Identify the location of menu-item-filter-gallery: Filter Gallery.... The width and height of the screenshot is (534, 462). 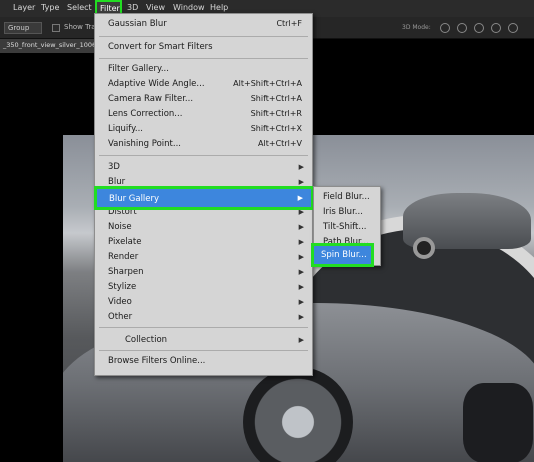
(203, 69).